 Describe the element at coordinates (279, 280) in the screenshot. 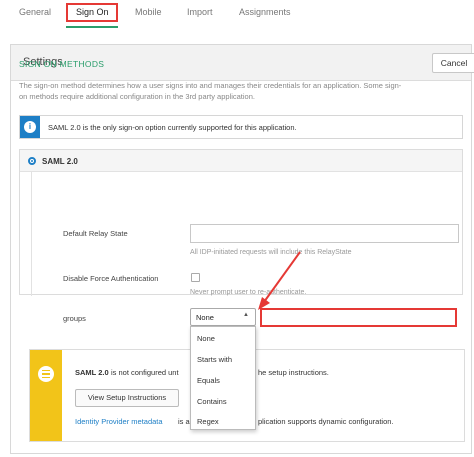

I see `annotation-arrow` at that location.